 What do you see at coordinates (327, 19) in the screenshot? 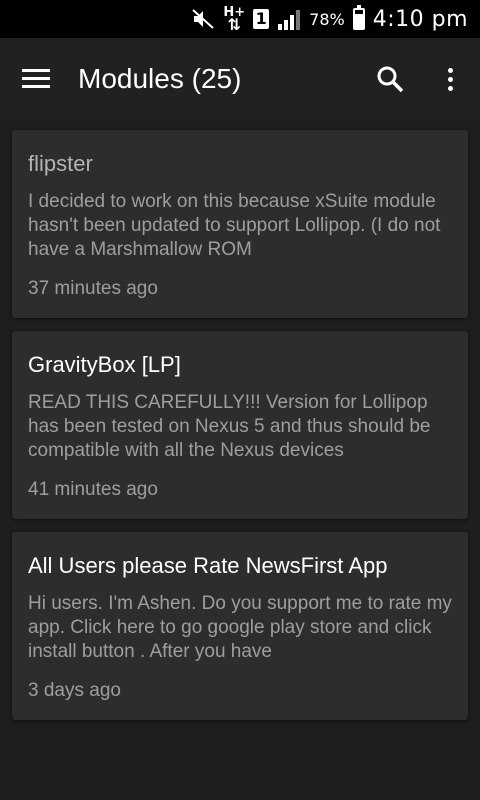
I see `battery-percent: 78%` at bounding box center [327, 19].